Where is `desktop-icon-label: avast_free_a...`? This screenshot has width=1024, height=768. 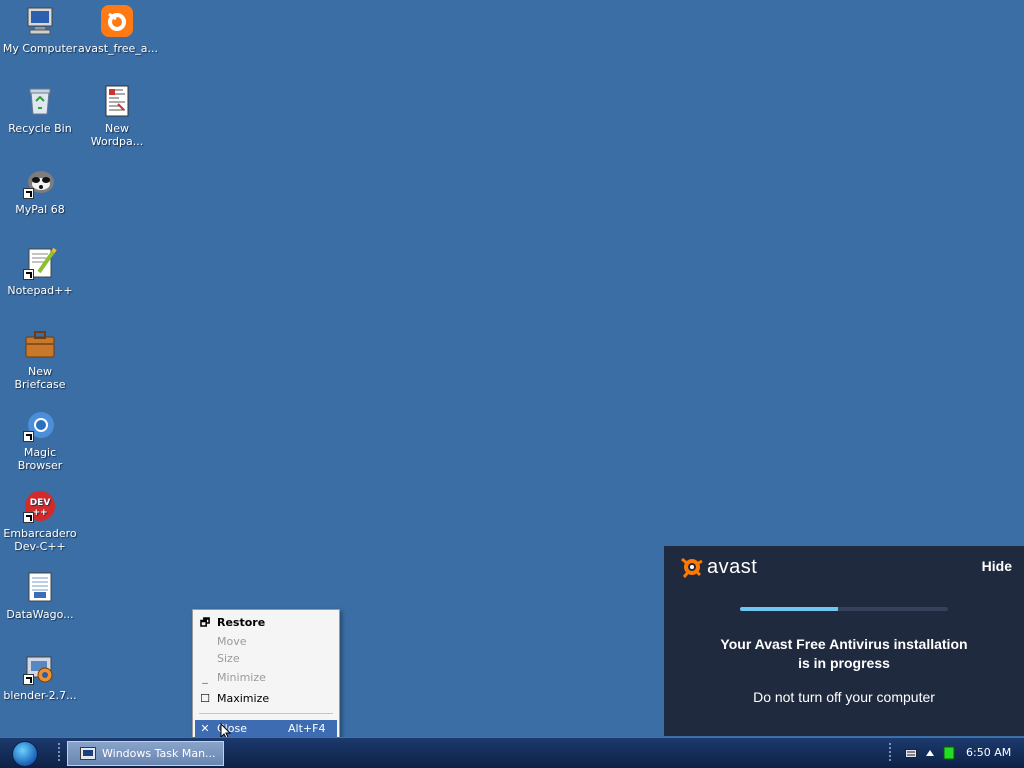
desktop-icon-label: avast_free_a... is located at coordinates (118, 48).